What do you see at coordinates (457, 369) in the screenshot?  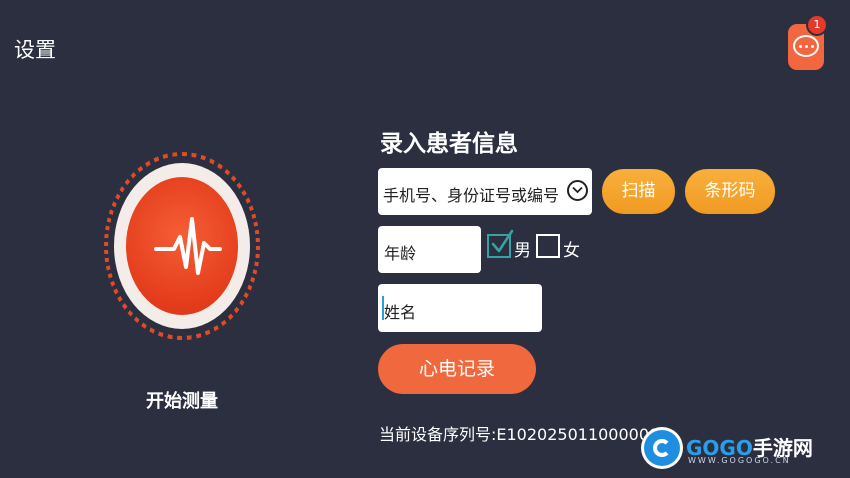 I see `ecg-record-button: 心电记录` at bounding box center [457, 369].